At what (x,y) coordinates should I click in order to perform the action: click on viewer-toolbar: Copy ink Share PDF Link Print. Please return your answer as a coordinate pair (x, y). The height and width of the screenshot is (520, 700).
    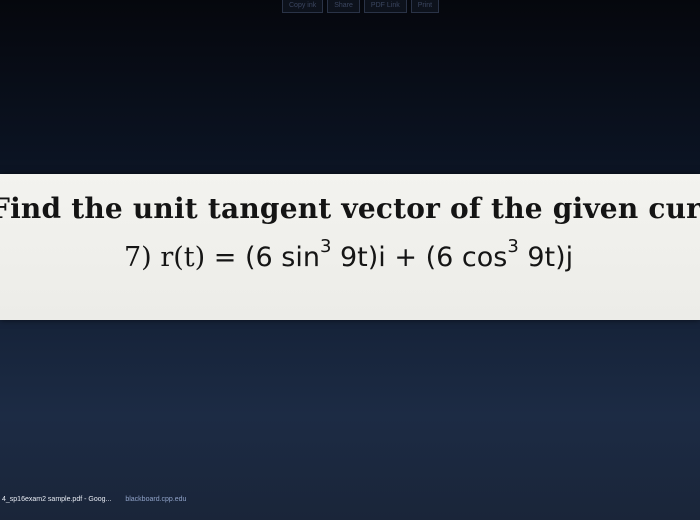
    Looking at the image, I should click on (361, 7).